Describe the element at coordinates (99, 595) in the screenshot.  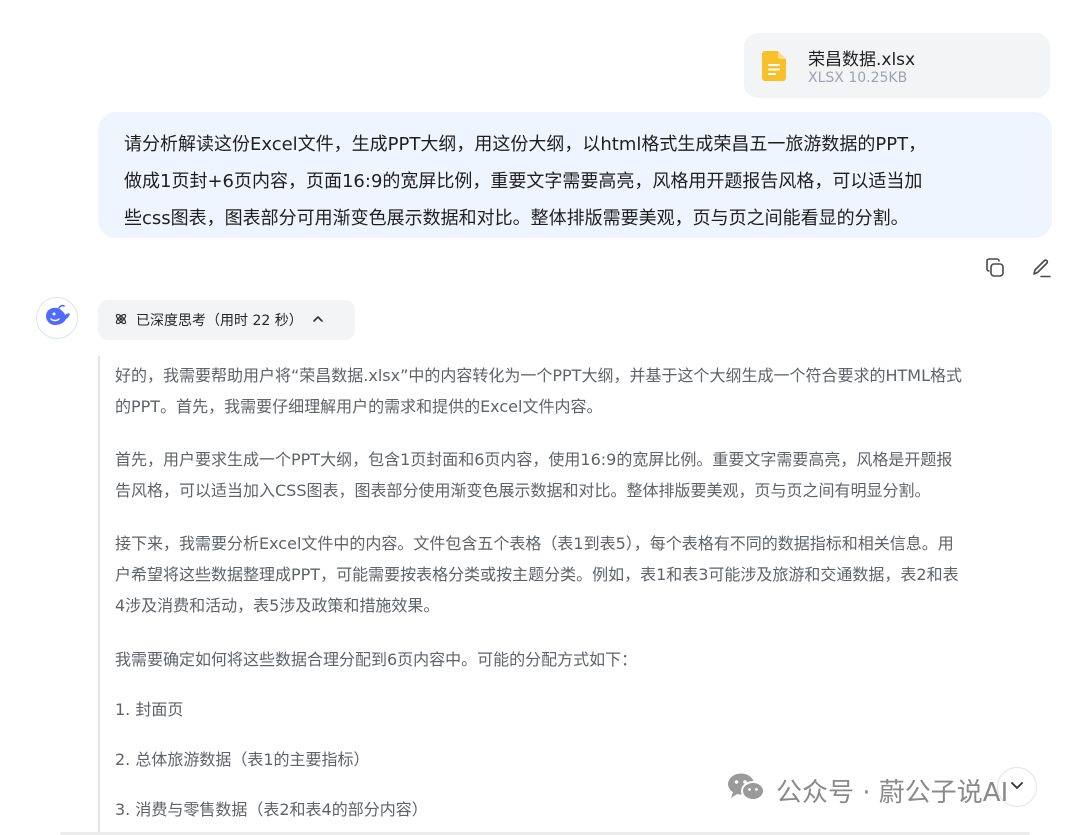
I see `reasoning-divider` at that location.